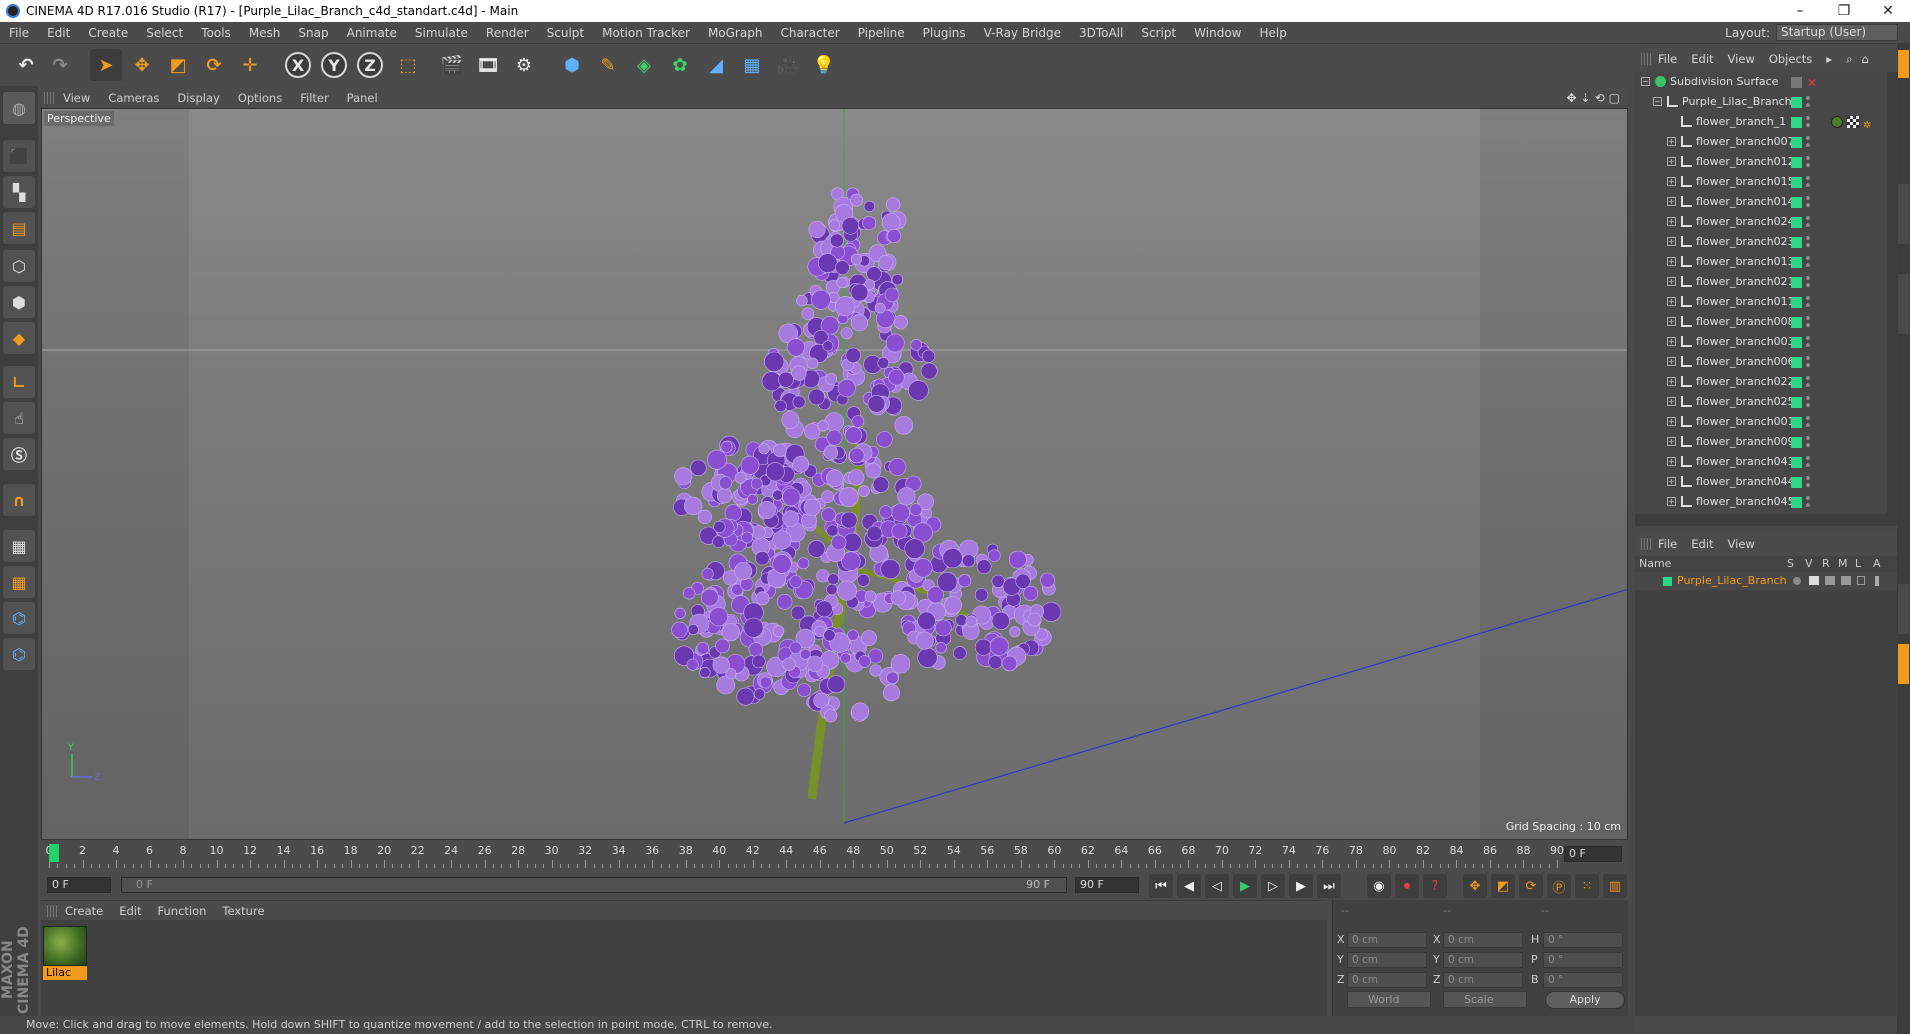 The width and height of the screenshot is (1910, 1034). What do you see at coordinates (19, 454) in the screenshot?
I see `snap-icon: Ⓢ` at bounding box center [19, 454].